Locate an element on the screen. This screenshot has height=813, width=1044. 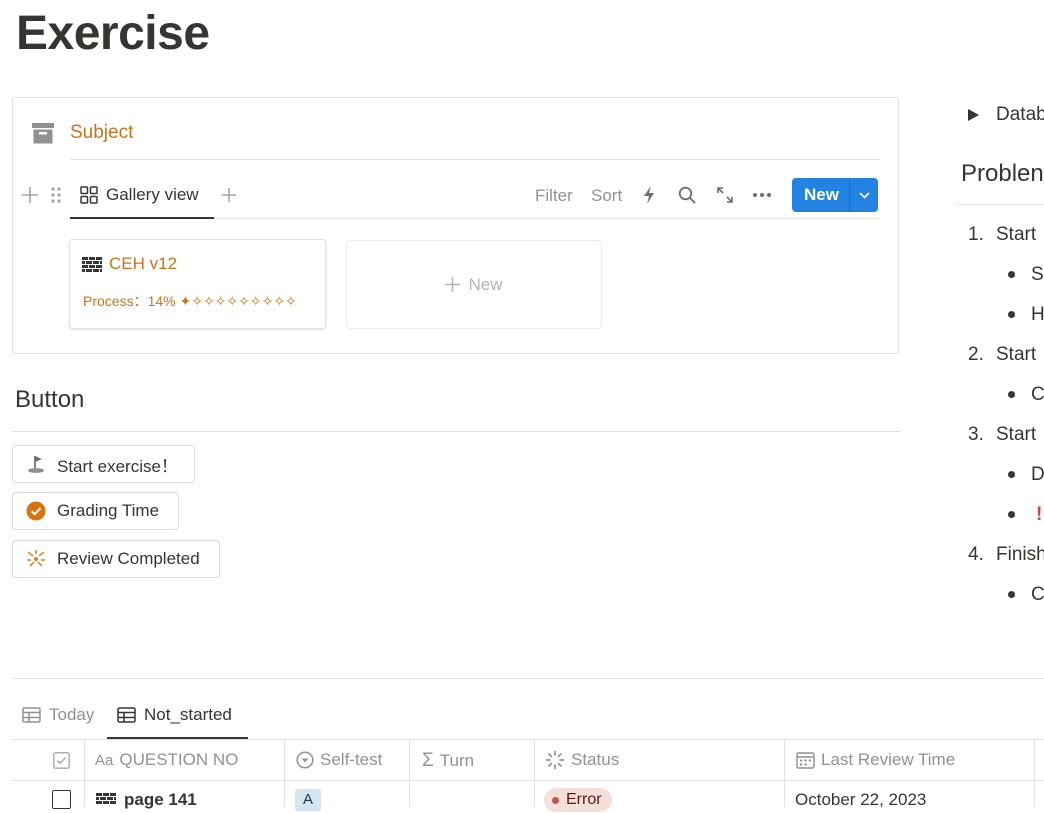
tab-label: Today is located at coordinates (72, 714).